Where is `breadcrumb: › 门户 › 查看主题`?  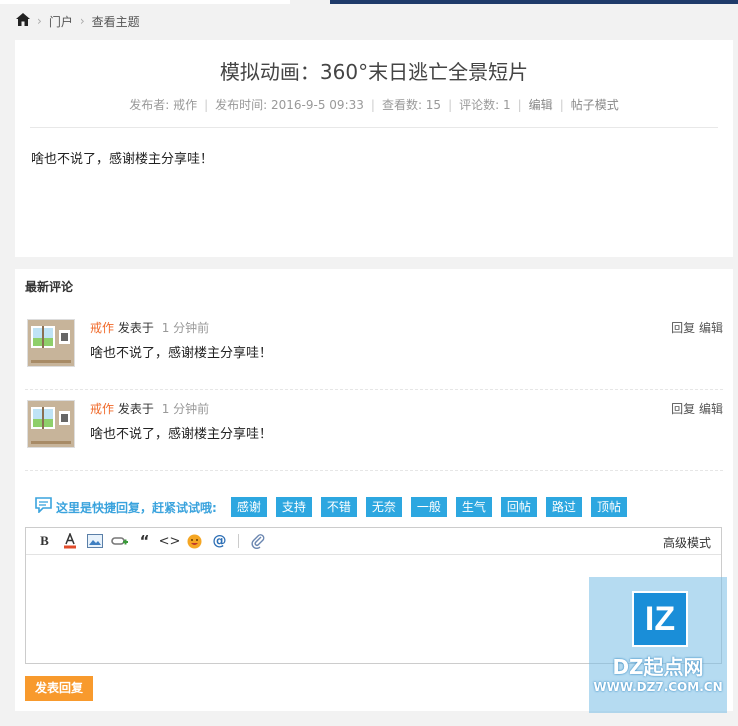
breadcrumb: › 门户 › 查看主题 is located at coordinates (78, 21).